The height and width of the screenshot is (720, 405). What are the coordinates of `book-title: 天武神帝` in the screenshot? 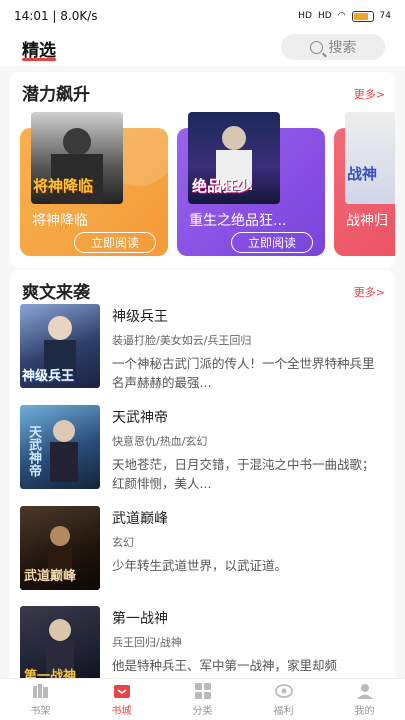 It's located at (140, 418).